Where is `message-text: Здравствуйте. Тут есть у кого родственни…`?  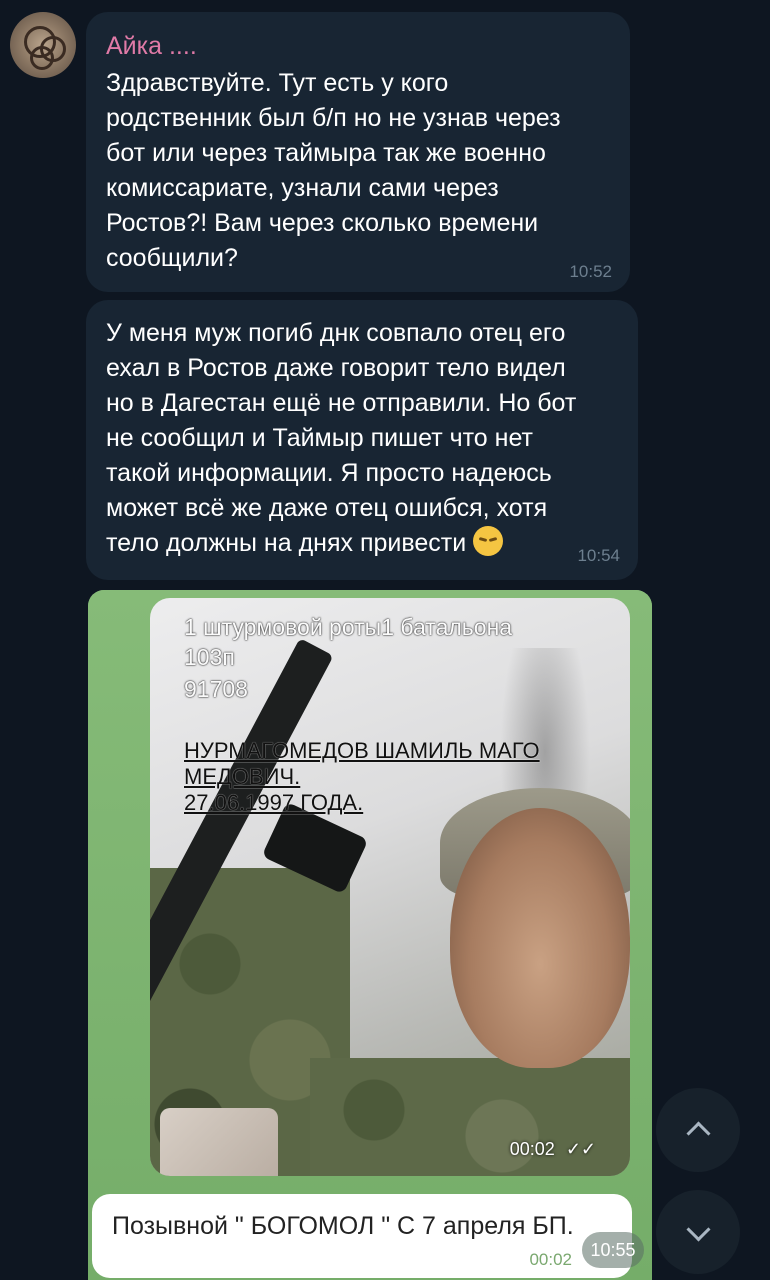
message-text: Здравствуйте. Тут есть у кого родственни… is located at coordinates (333, 170).